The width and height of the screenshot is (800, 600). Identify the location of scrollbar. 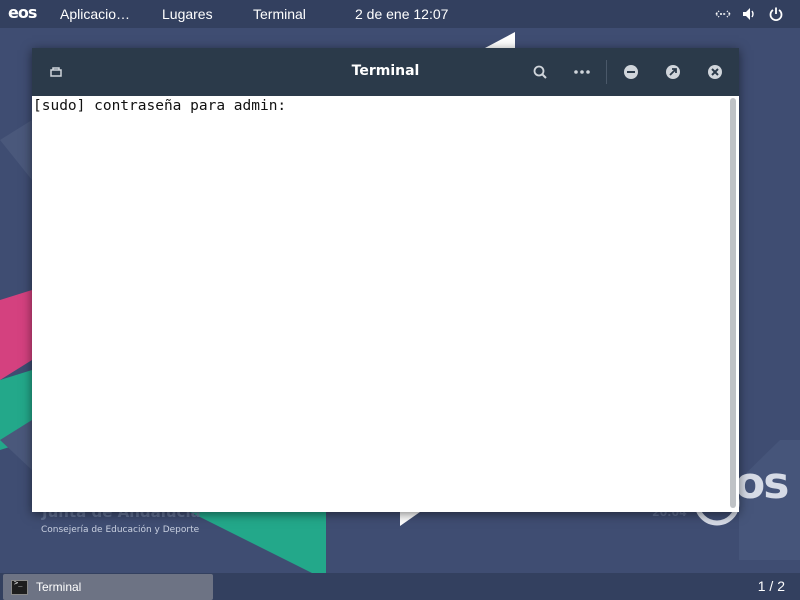
(733, 303).